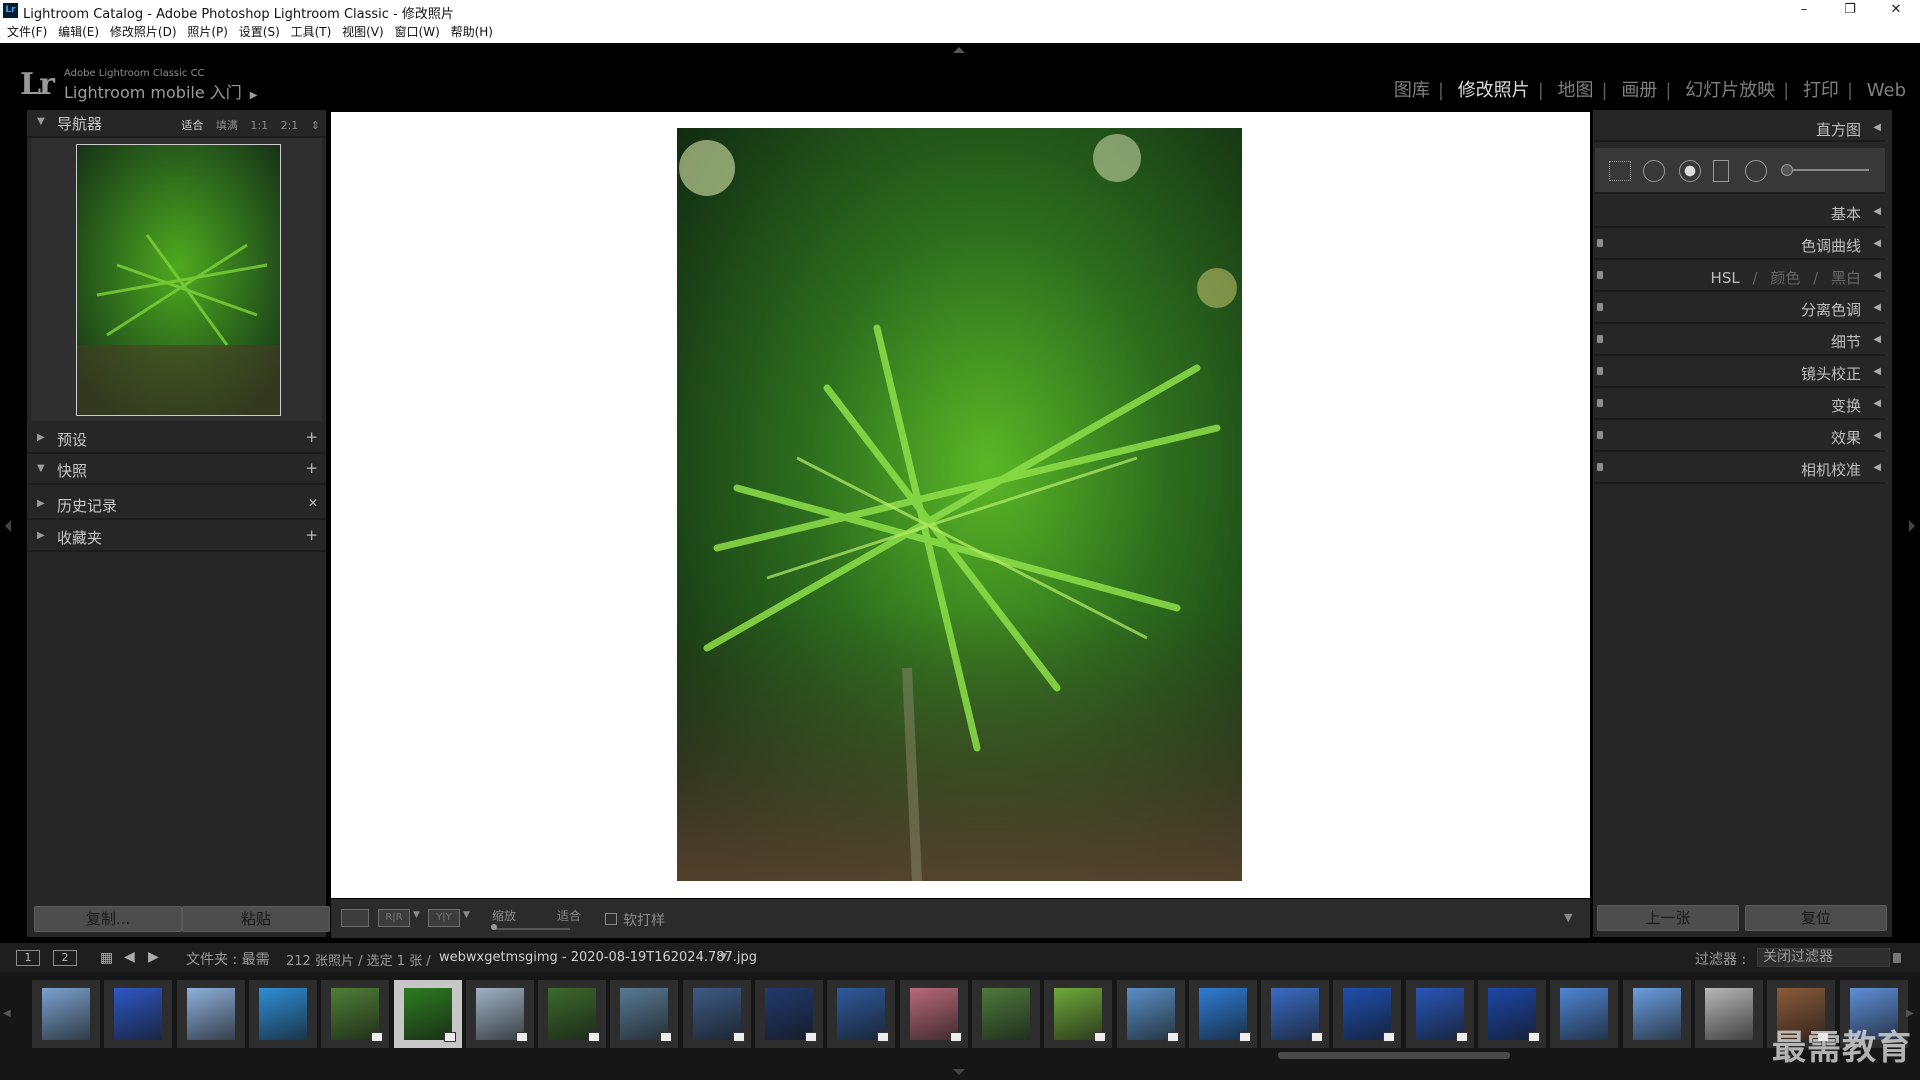 The image size is (1920, 1080). What do you see at coordinates (1394, 1055) in the screenshot?
I see `filmstrip-scrollbar` at bounding box center [1394, 1055].